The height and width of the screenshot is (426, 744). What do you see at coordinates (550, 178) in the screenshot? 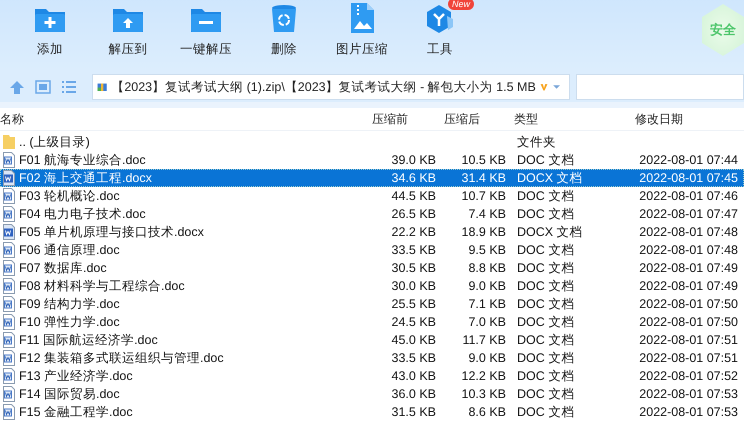
I see `file-type: DOCX 文档` at bounding box center [550, 178].